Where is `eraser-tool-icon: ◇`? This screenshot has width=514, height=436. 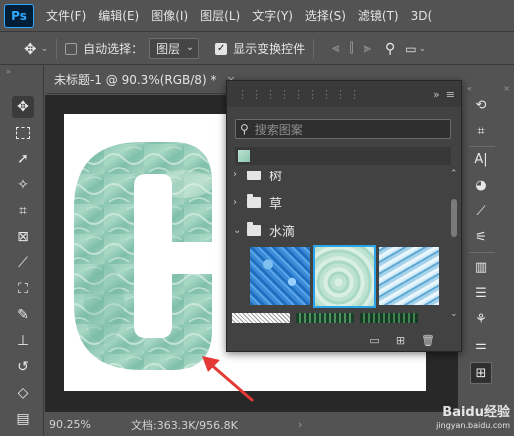
eraser-tool-icon: ◇ is located at coordinates (23, 393).